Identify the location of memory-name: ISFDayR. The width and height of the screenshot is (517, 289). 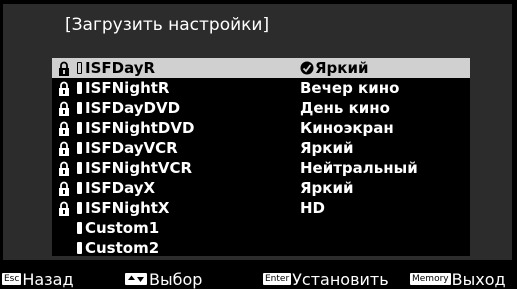
(120, 68).